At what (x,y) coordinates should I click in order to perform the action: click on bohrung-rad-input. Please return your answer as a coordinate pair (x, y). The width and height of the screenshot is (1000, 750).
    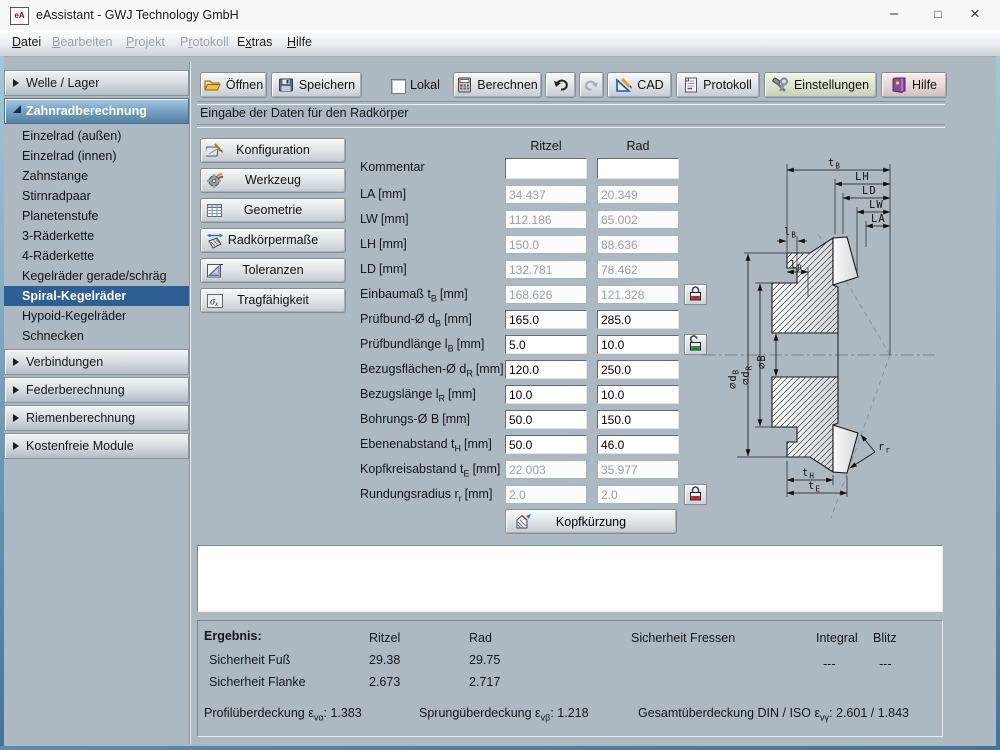
    Looking at the image, I should click on (638, 419).